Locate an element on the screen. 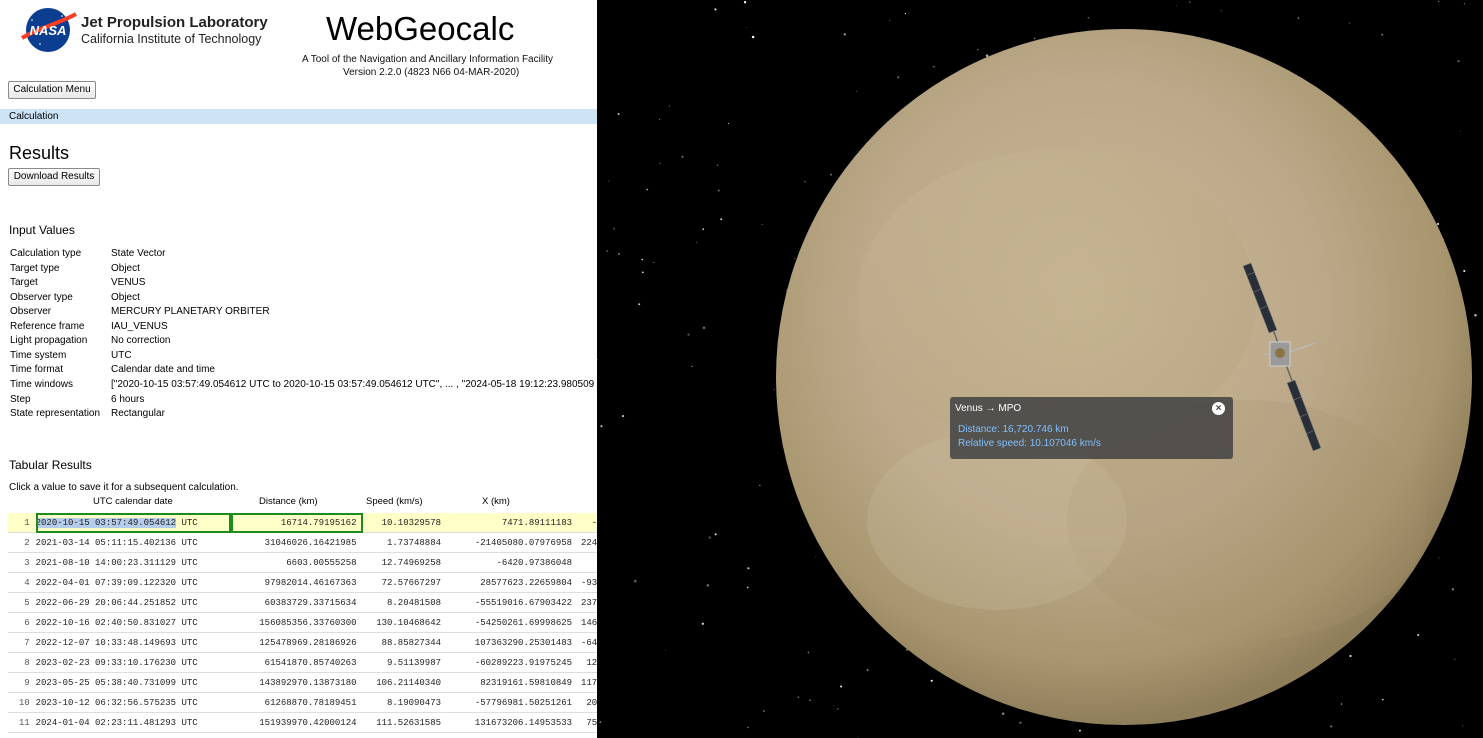 Image resolution: width=1483 pixels, height=738 pixels. cell-date-value: 2022-10-16 02:40:50.831027 is located at coordinates (106, 623).